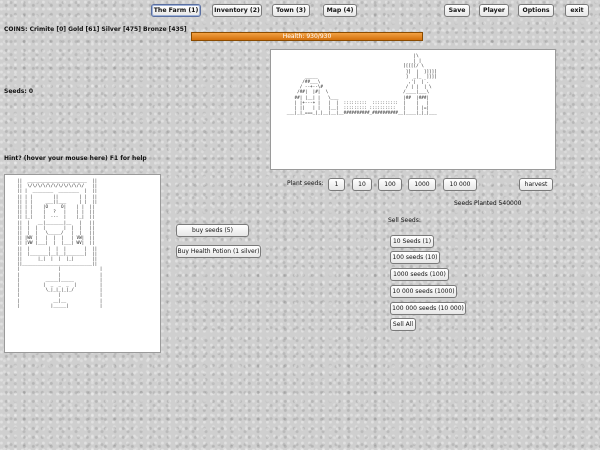 The width and height of the screenshot is (600, 450). I want to click on tab-town: Town (3), so click(291, 10).